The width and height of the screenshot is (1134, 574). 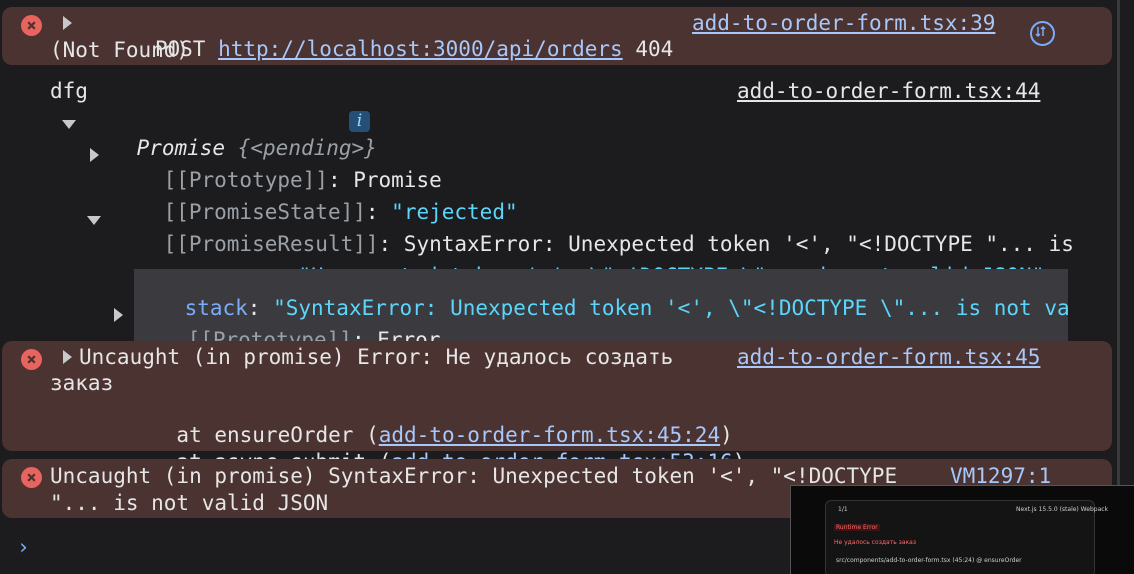 I want to click on overlay-pager: 1/1, so click(x=843, y=509).